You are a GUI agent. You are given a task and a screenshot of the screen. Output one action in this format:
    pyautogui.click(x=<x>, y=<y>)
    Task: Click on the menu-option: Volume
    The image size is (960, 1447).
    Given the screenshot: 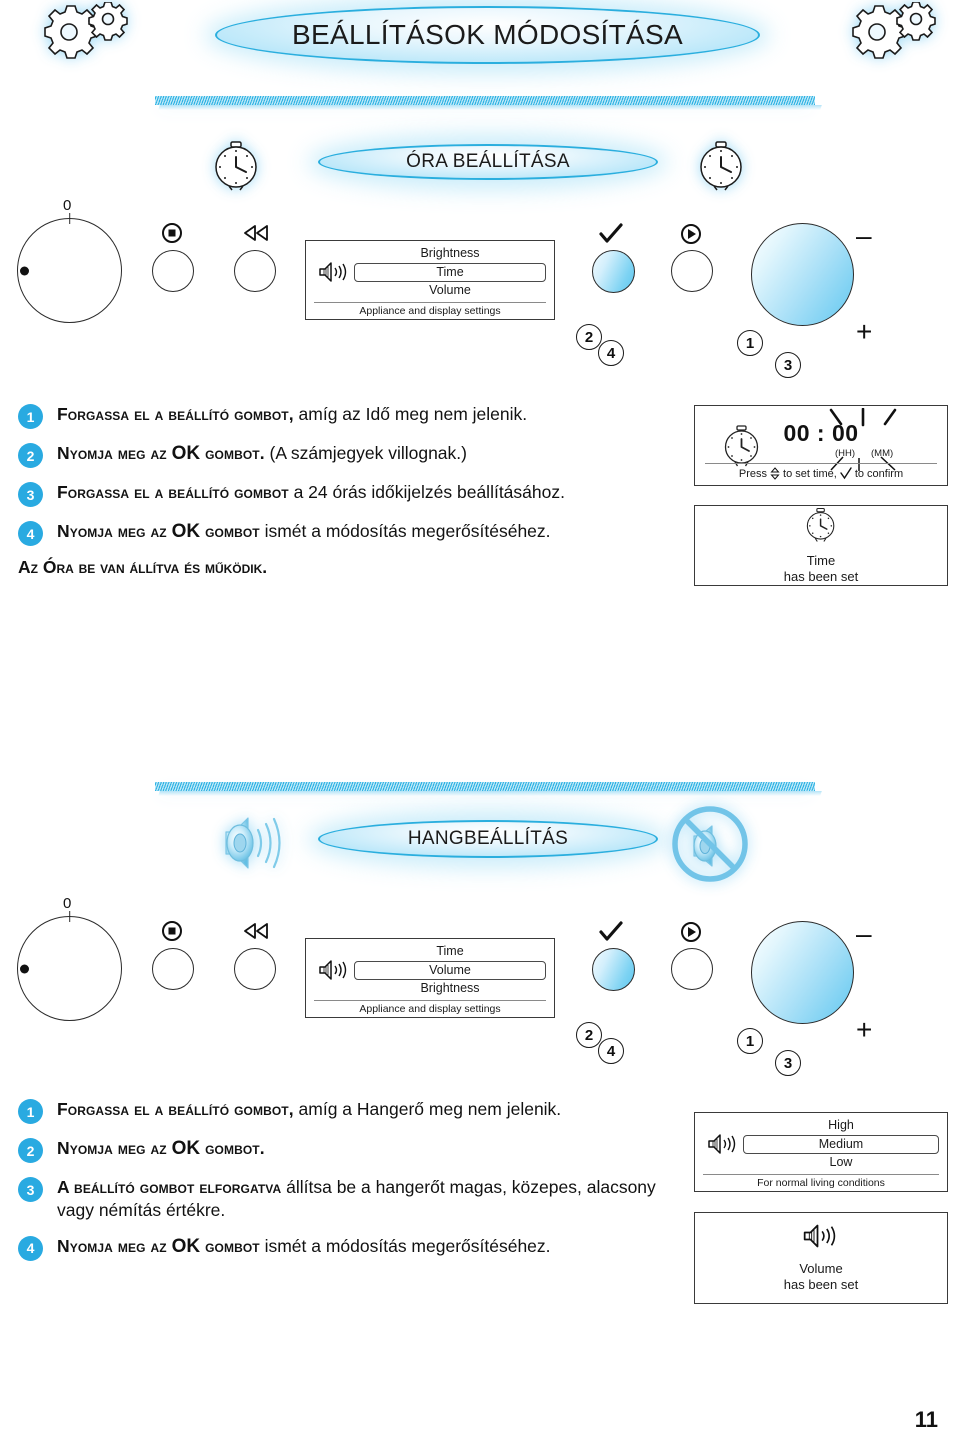 What is the action you would take?
    pyautogui.click(x=450, y=291)
    